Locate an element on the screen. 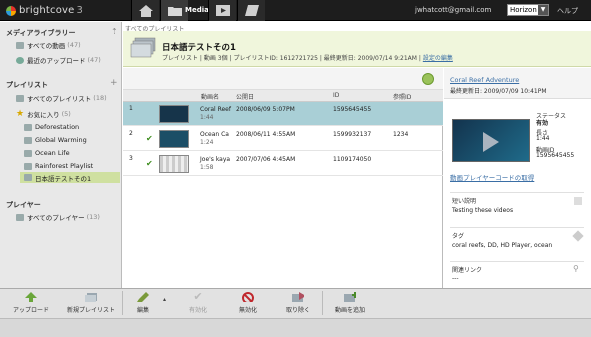 This screenshot has width=591, height=337. video-duration: 1:58 is located at coordinates (207, 167).